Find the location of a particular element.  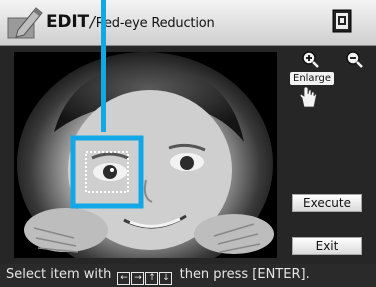

zoom-in-icon is located at coordinates (310, 59).